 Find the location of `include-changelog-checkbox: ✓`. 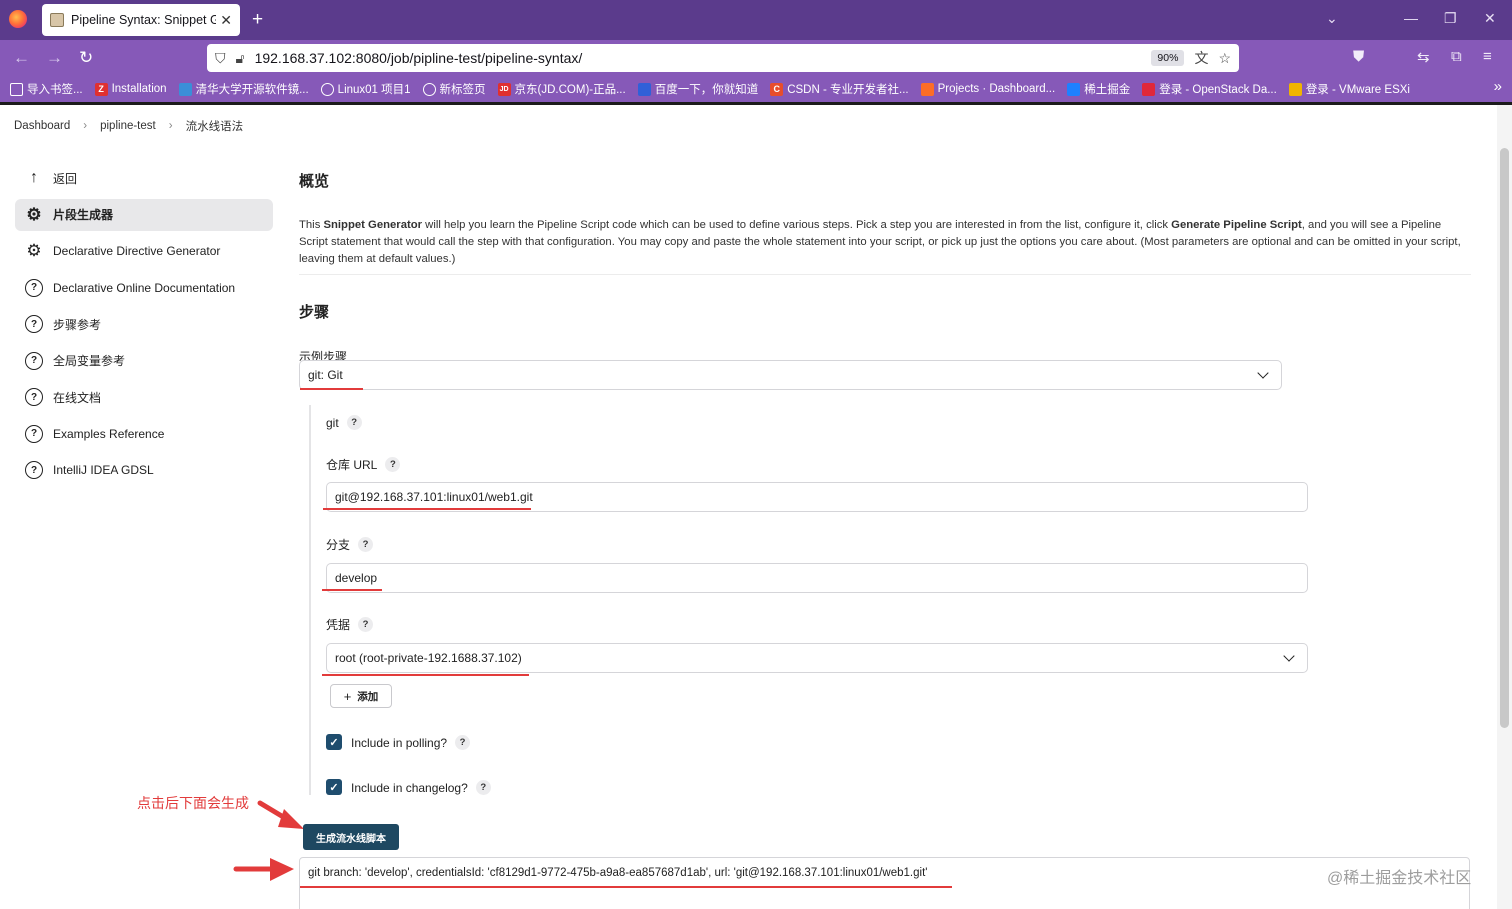

include-changelog-checkbox: ✓ is located at coordinates (334, 787).